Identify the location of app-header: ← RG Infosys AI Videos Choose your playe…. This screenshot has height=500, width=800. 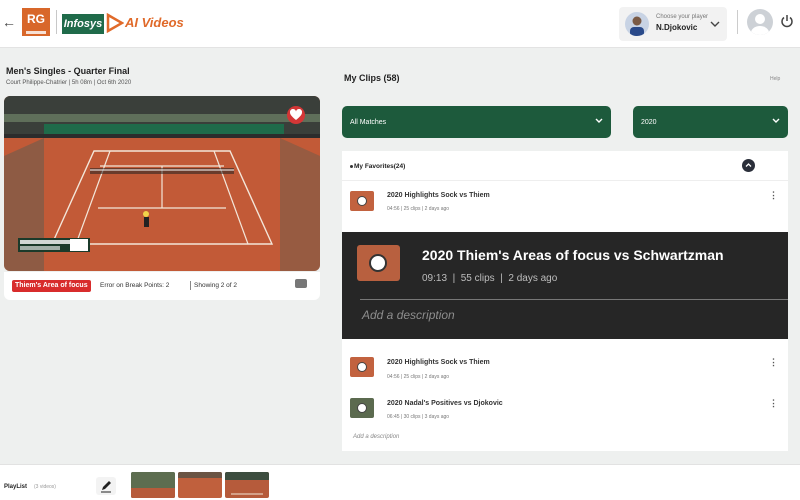
(400, 24).